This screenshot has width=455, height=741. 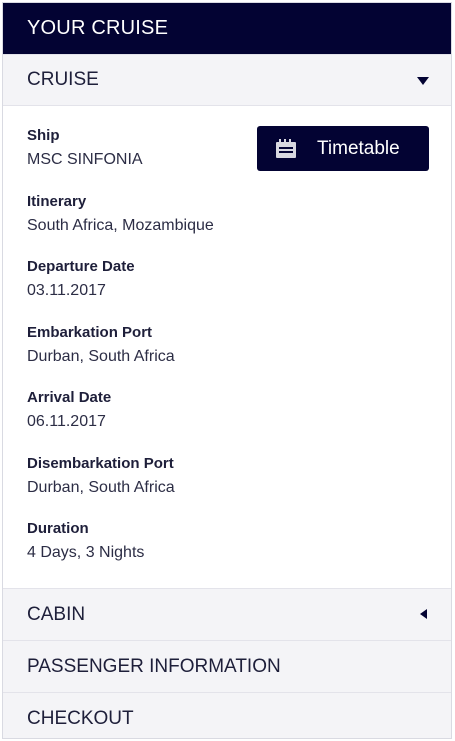 I want to click on field-value: MSC SINFONIA, so click(x=85, y=159).